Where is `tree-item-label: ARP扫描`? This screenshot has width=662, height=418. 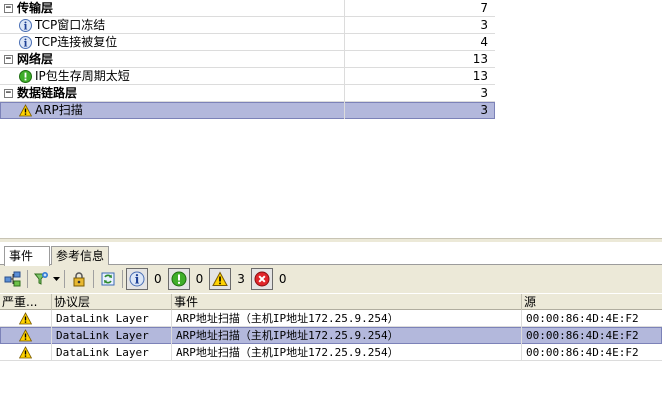 tree-item-label: ARP扫描 is located at coordinates (59, 110).